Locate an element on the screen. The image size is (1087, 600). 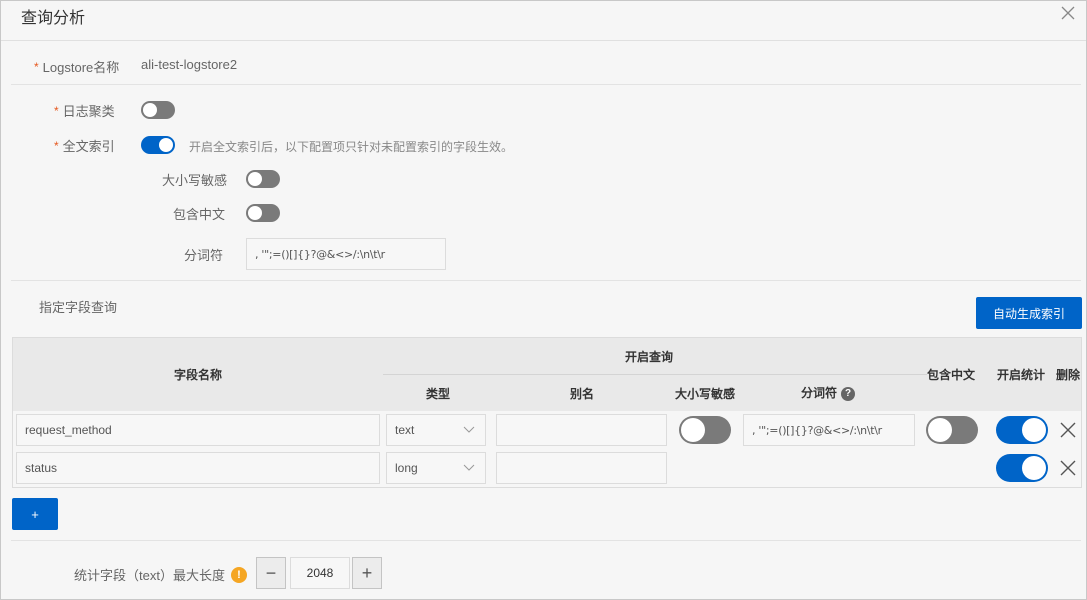
add-field-button: + is located at coordinates (35, 514).